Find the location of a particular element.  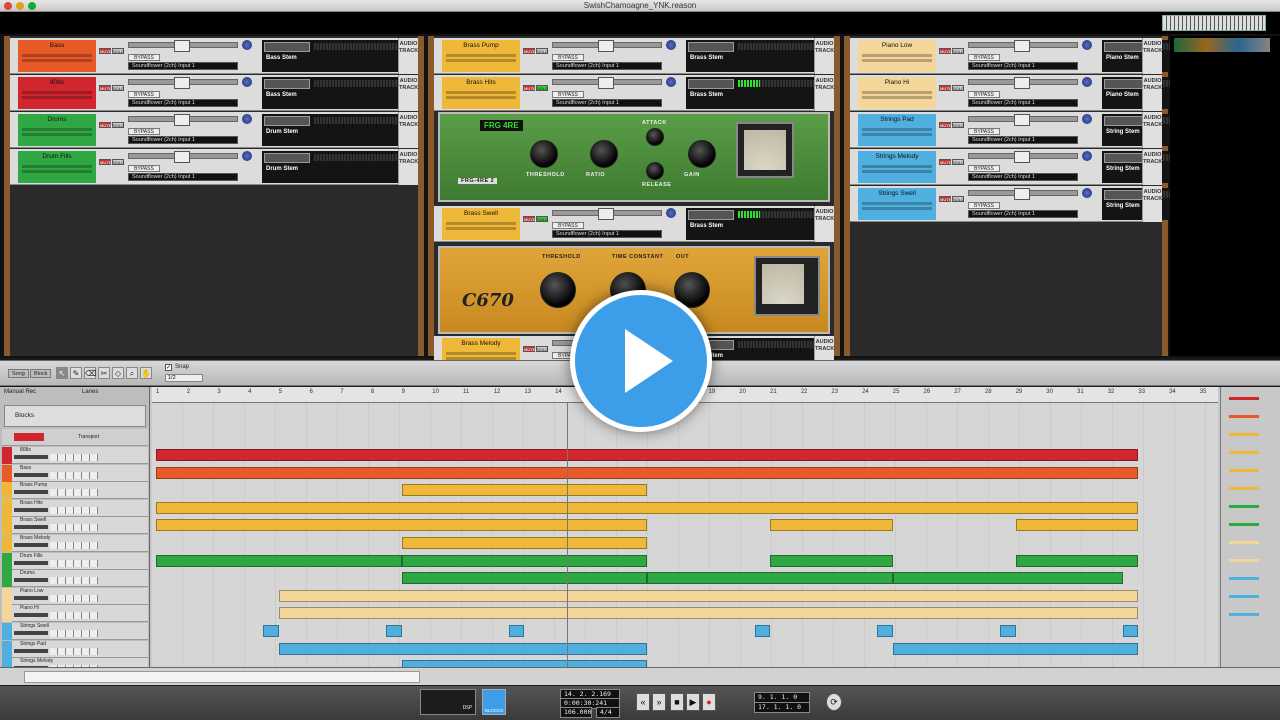

blocks-button: BLOCKS is located at coordinates (494, 702).